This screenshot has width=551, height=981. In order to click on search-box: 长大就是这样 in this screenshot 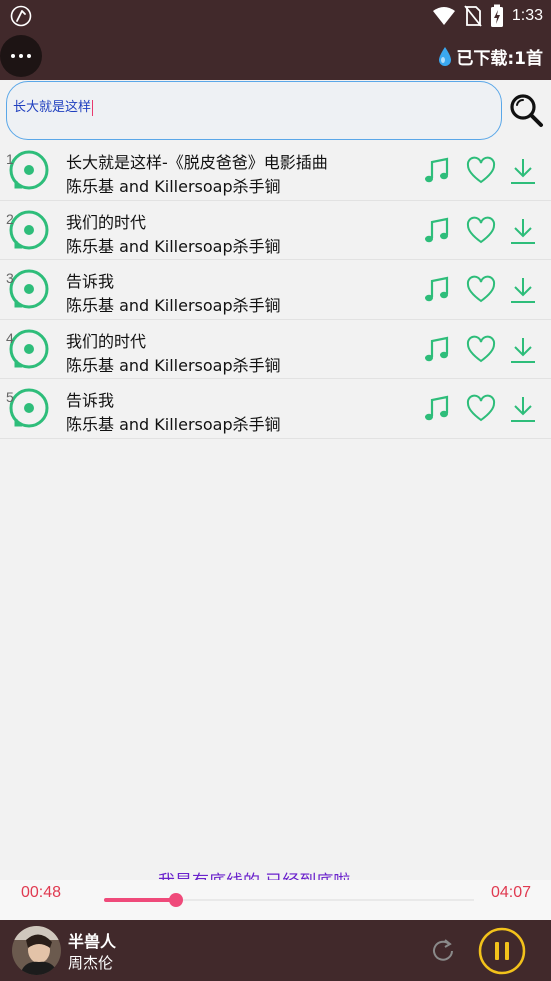, I will do `click(254, 110)`.